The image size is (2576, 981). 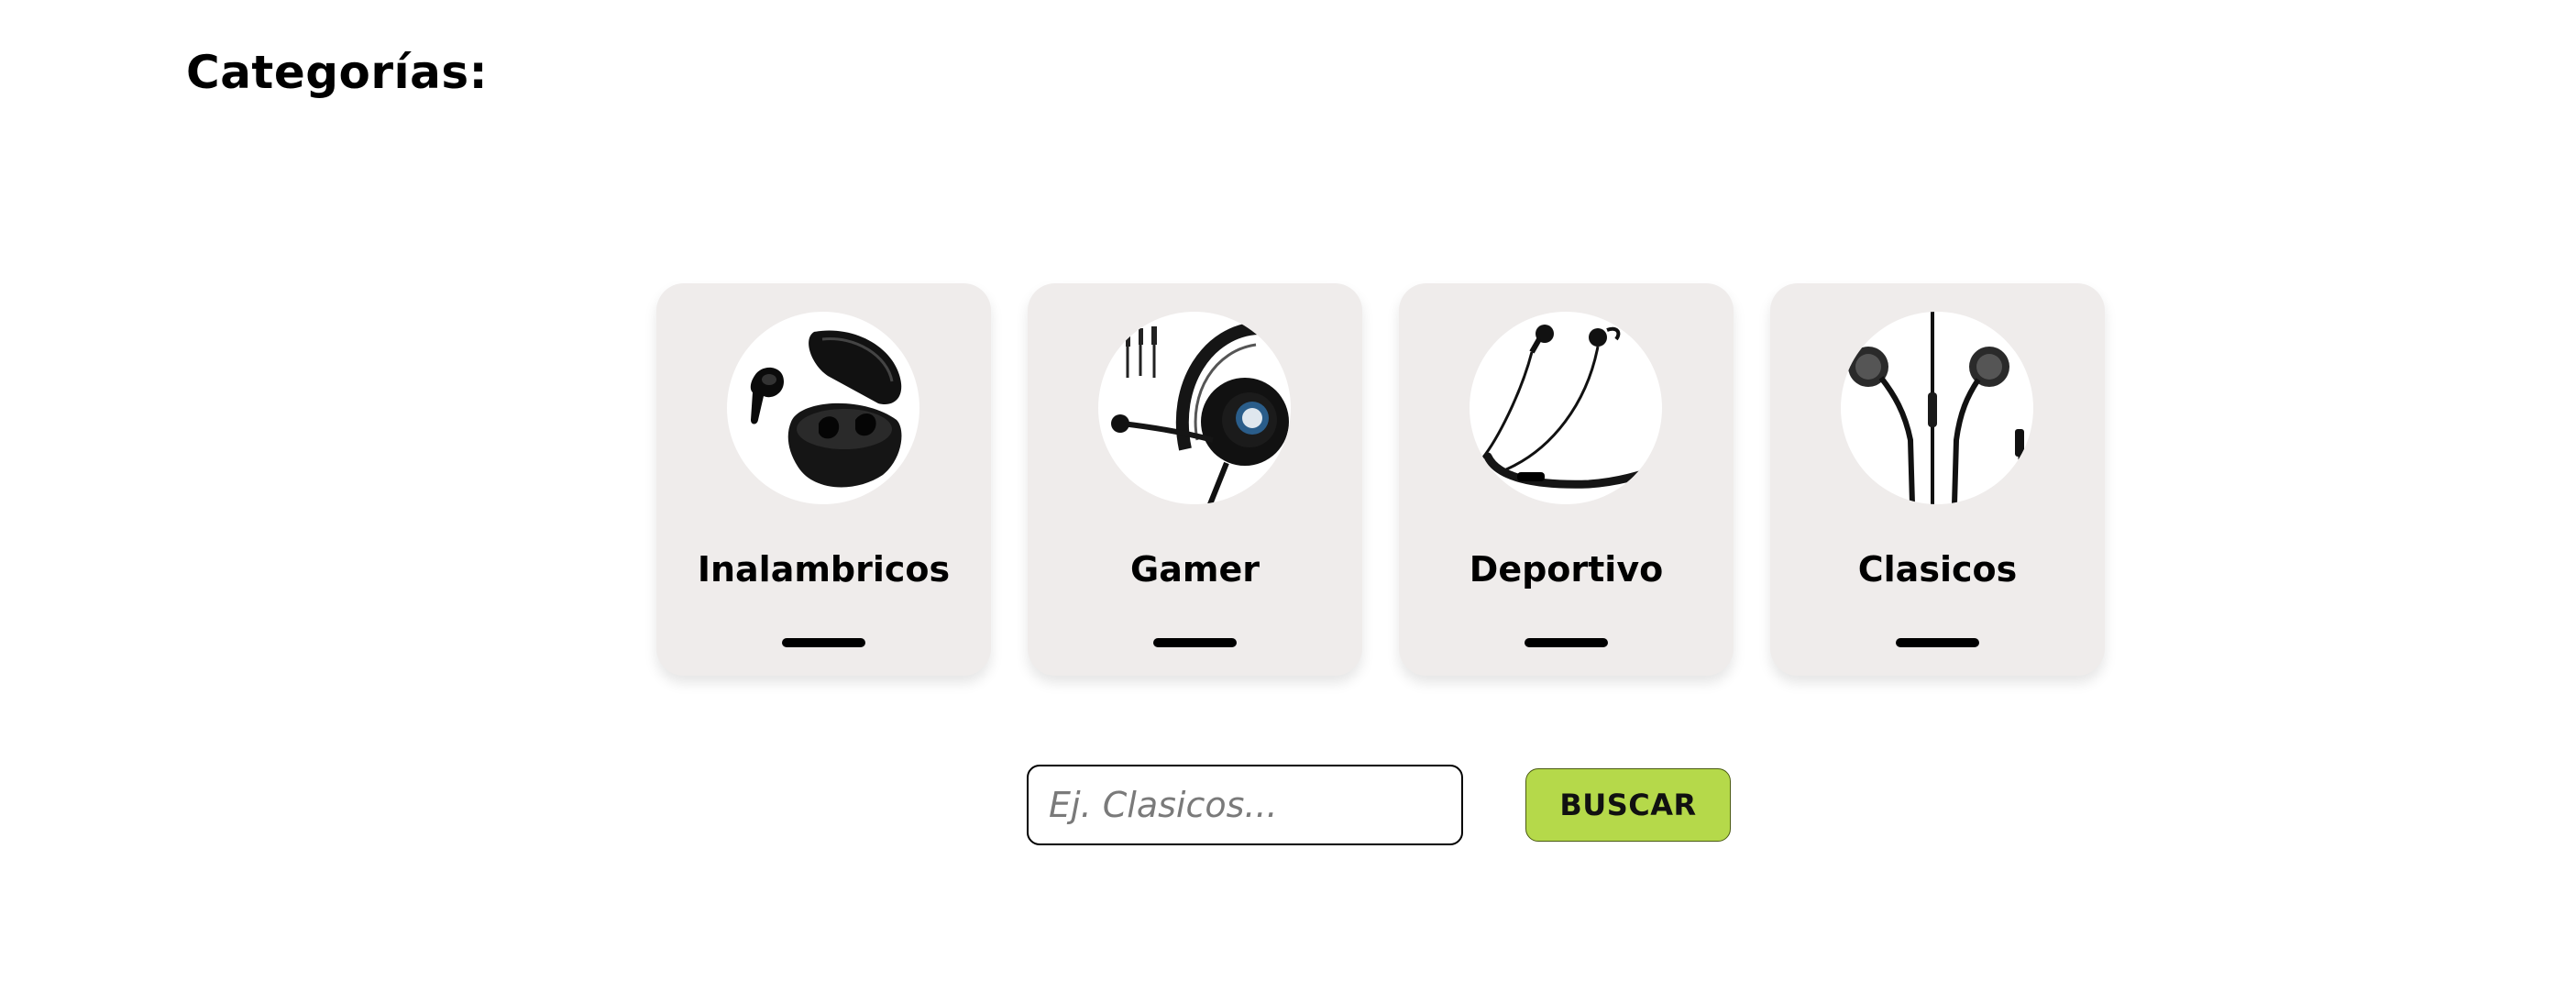 I want to click on gaming-headset-icon, so click(x=1201, y=413).